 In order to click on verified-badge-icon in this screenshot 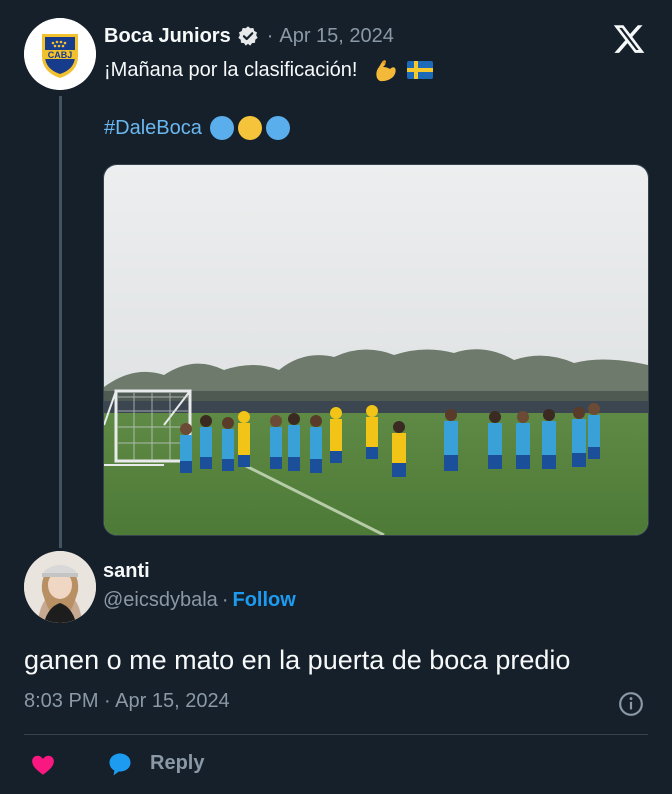, I will do `click(248, 36)`.